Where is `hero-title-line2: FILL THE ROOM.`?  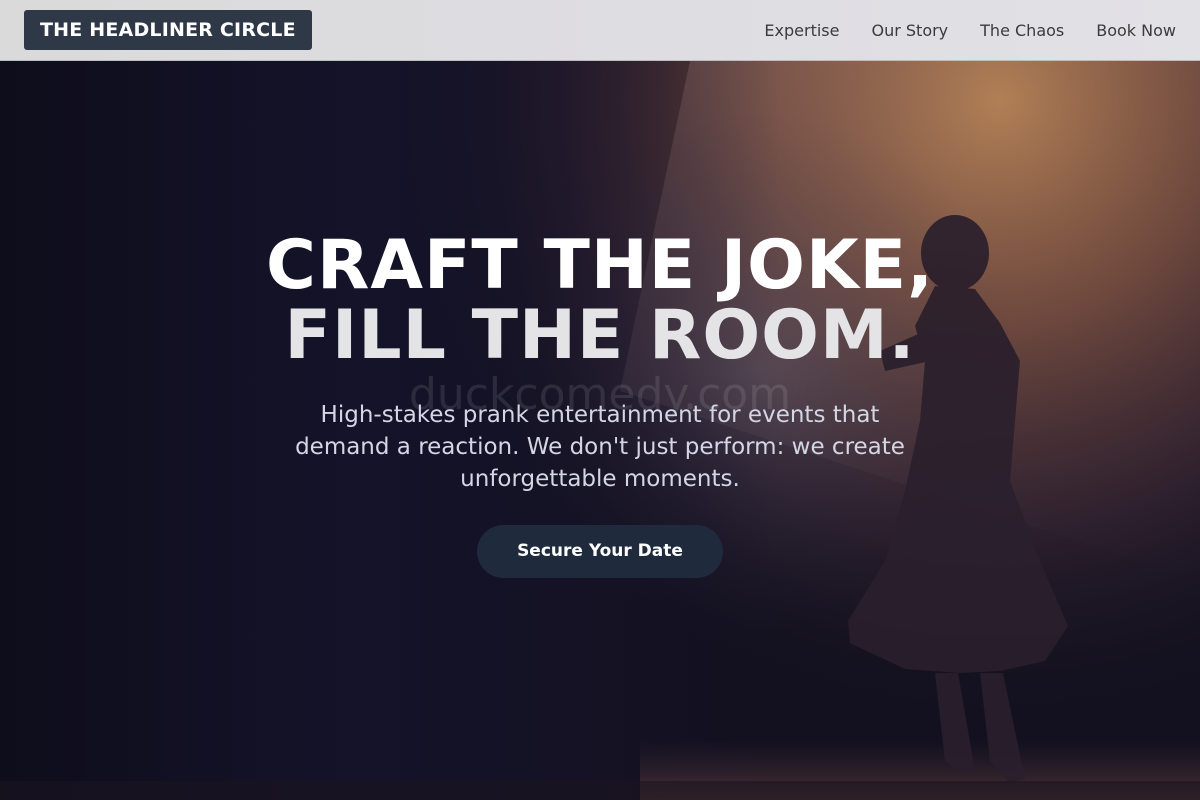
hero-title-line2: FILL THE ROOM. is located at coordinates (600, 335).